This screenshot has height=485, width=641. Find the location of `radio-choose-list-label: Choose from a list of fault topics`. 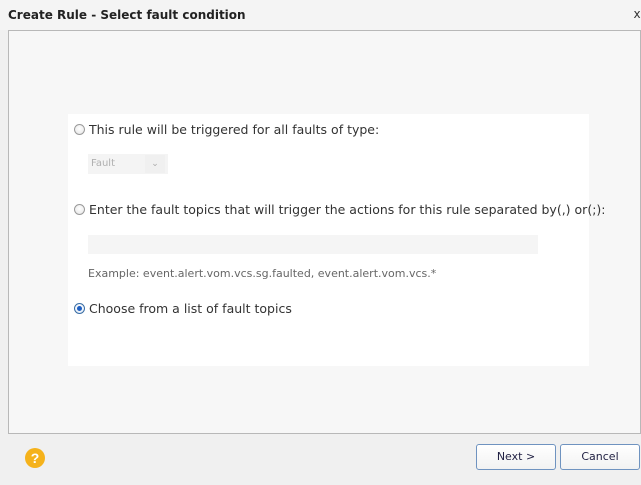

radio-choose-list-label: Choose from a list of fault topics is located at coordinates (190, 308).